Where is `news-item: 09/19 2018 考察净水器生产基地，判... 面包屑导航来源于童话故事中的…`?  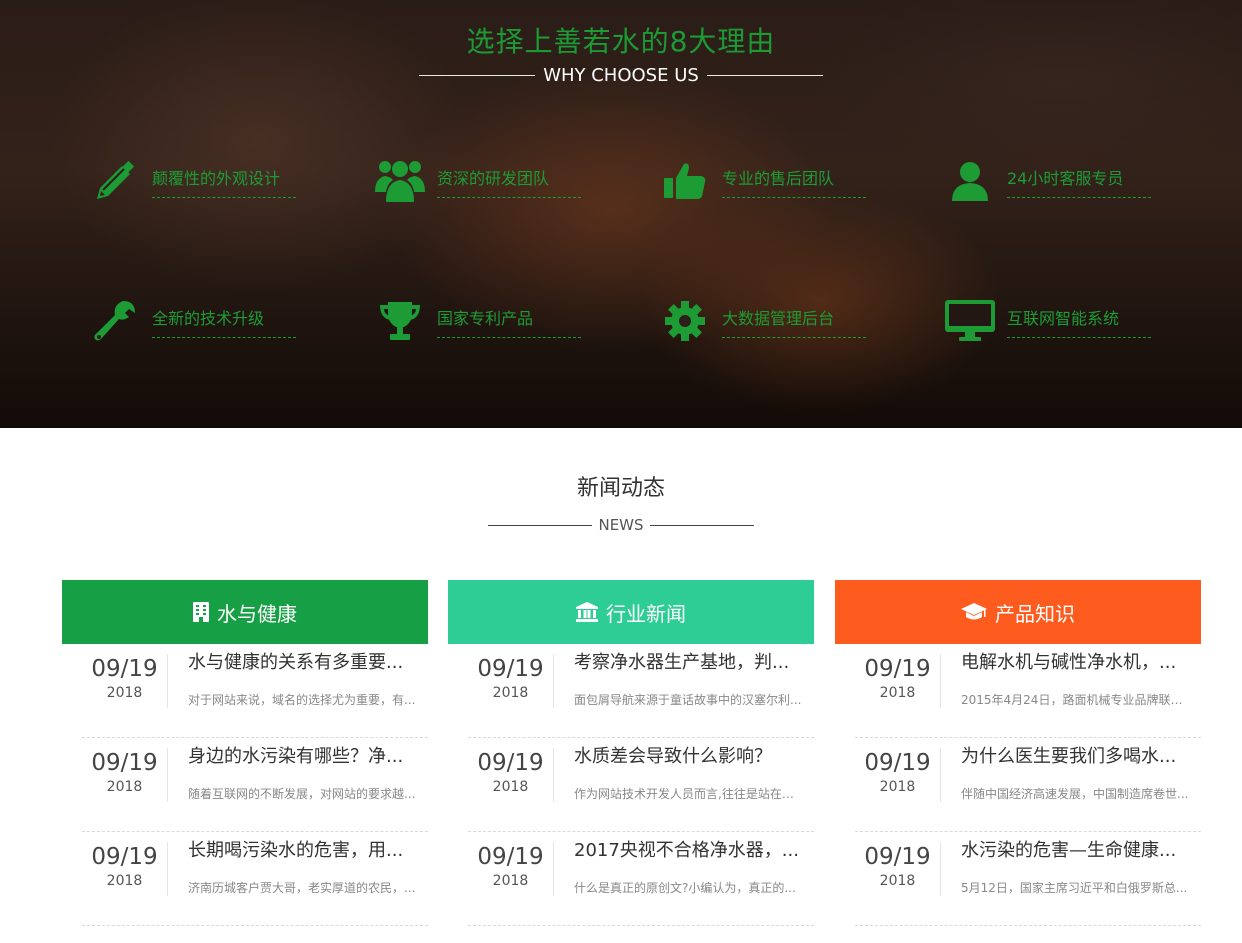
news-item: 09/19 2018 考察净水器生产基地，判... 面包屑导航来源于童话故事中的… is located at coordinates (641, 691).